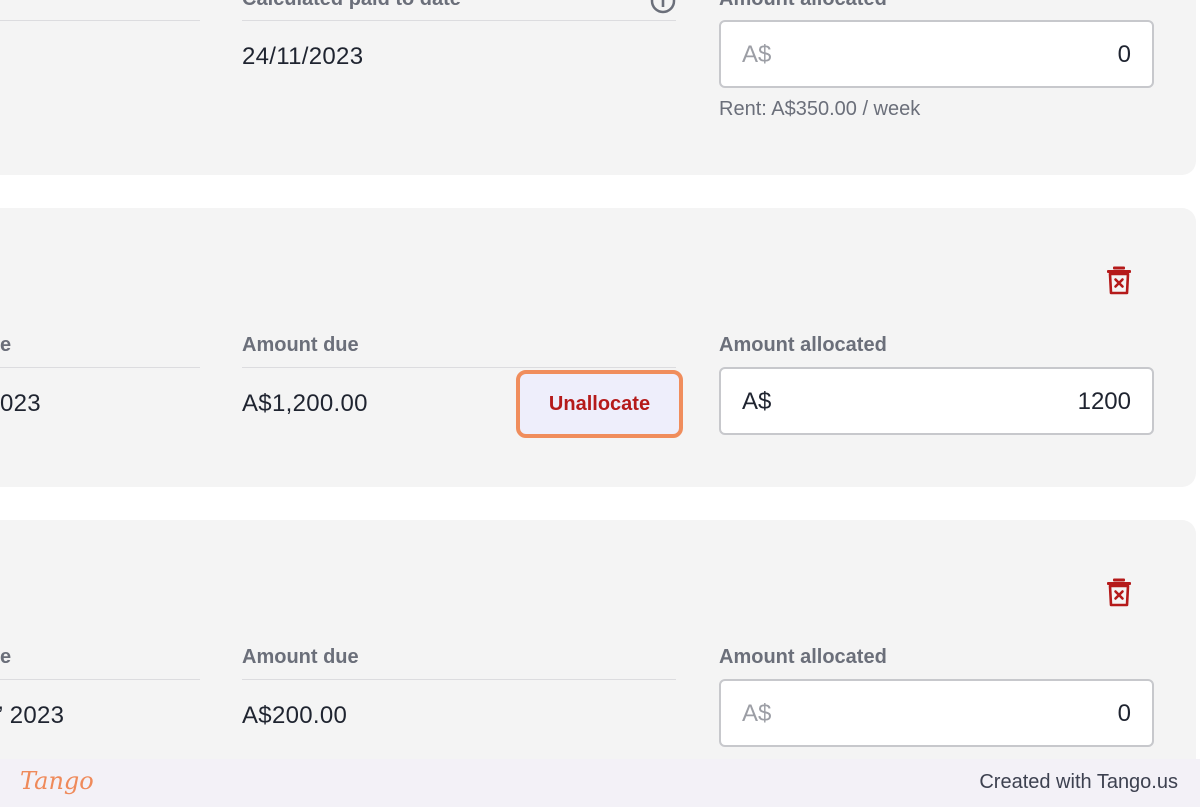  I want to click on allocated-amount-value: 1200, so click(1104, 401).